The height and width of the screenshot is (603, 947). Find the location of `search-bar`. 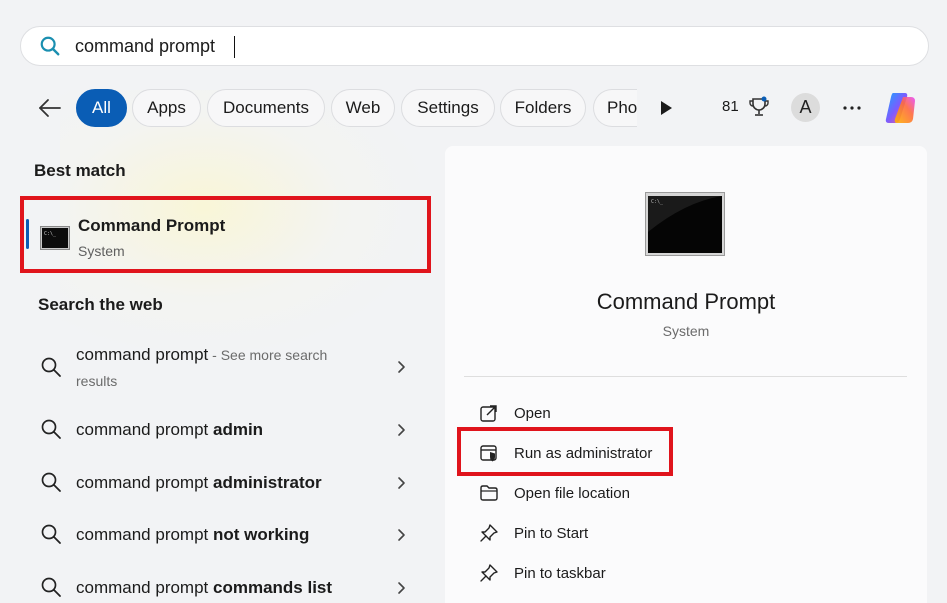

search-bar is located at coordinates (474, 46).